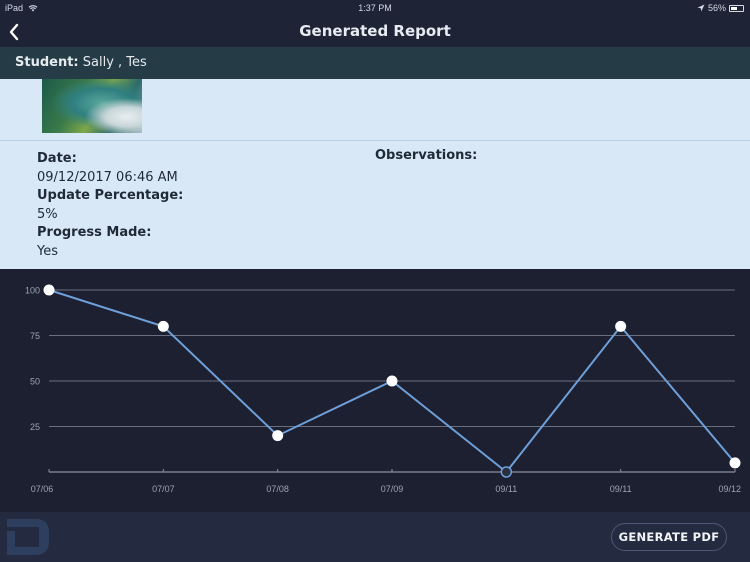 This screenshot has height=562, width=750. Describe the element at coordinates (107, 177) in the screenshot. I see `date-value: 09/12/2017 06:46 AM` at that location.